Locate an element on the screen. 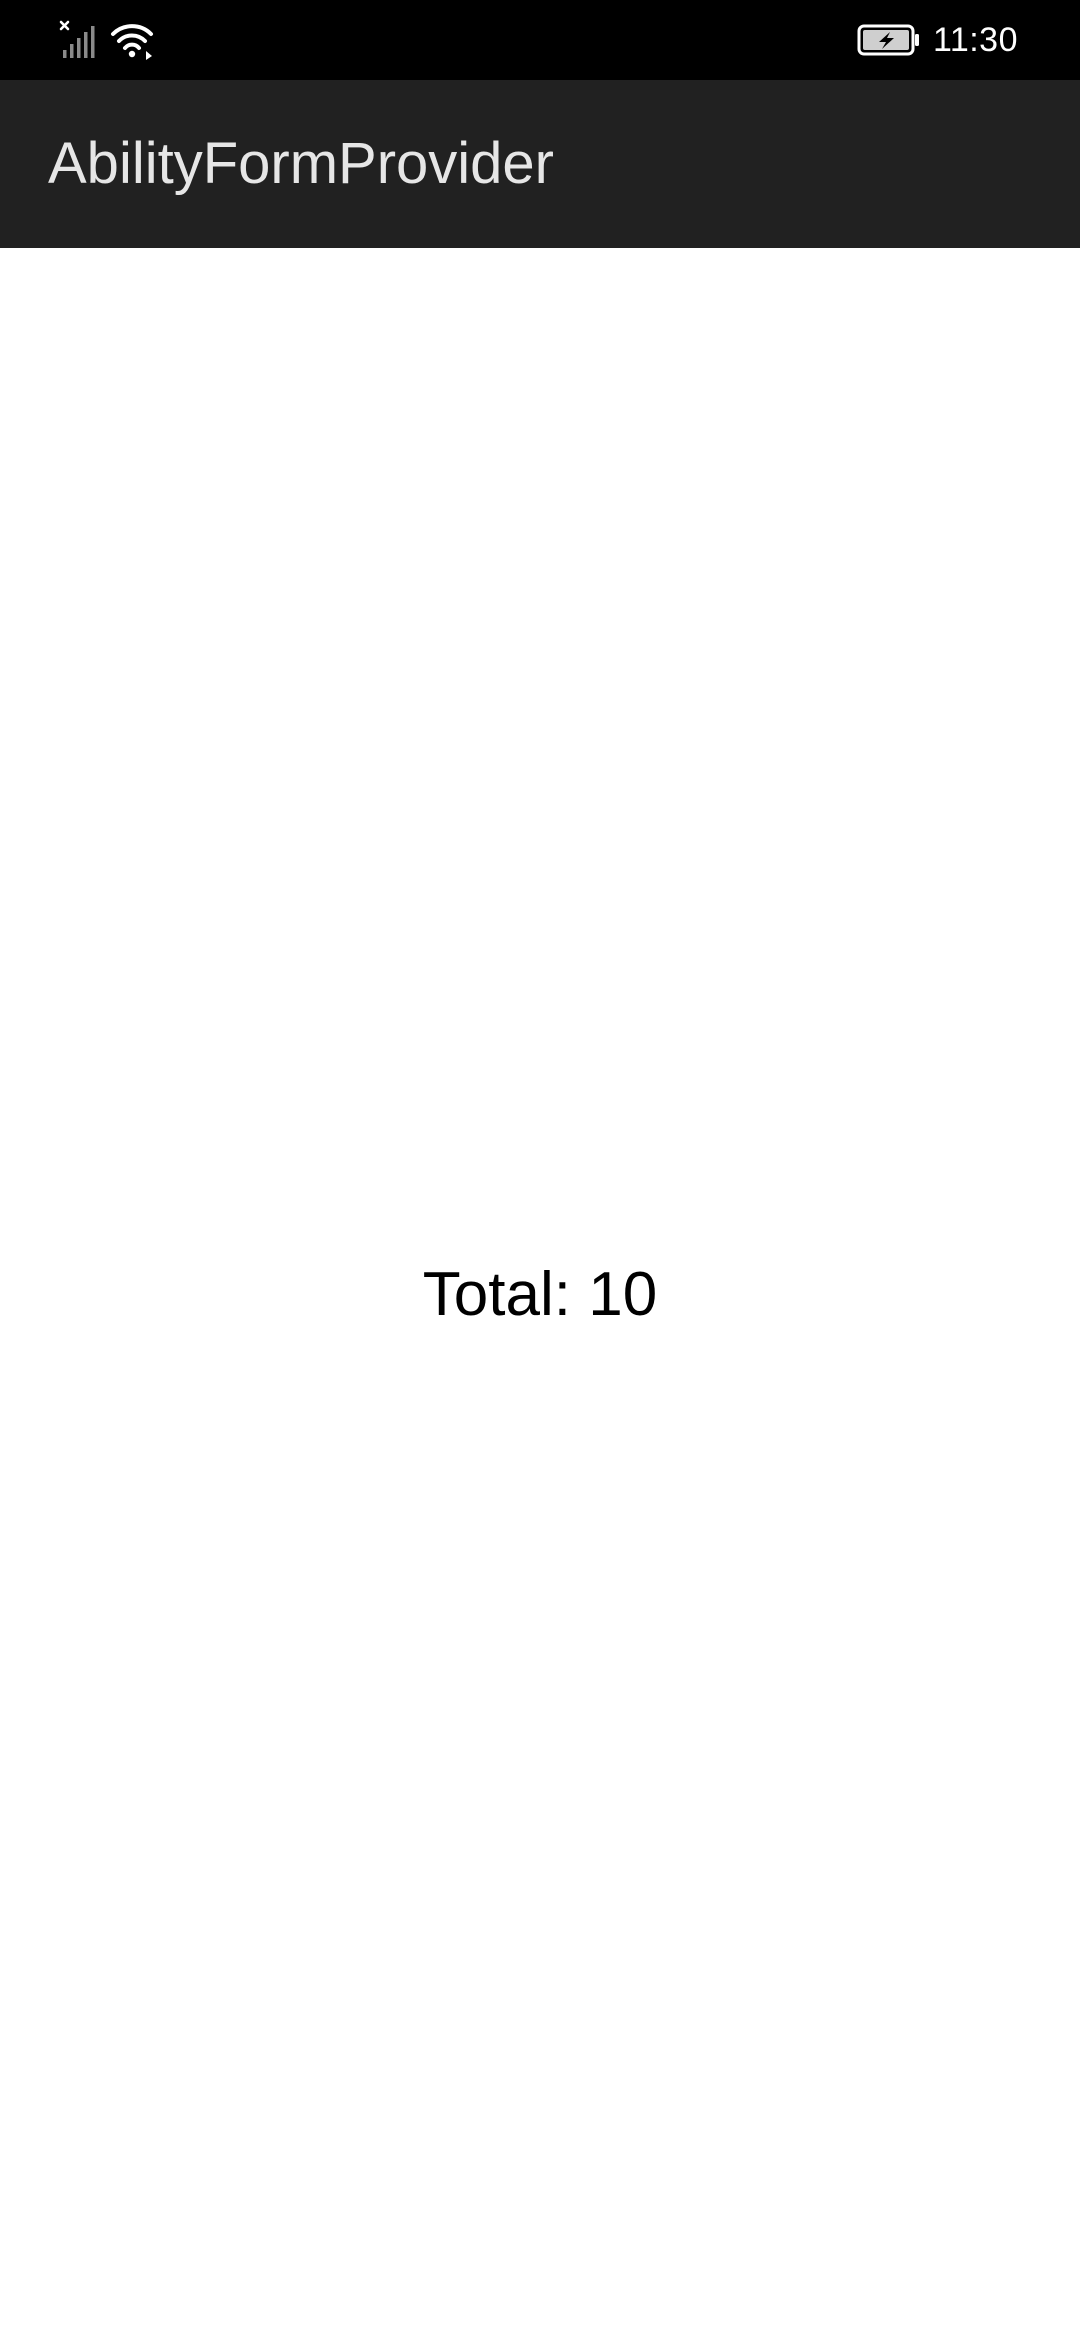 This screenshot has height=2340, width=1080. total-count-text: Total: 10 is located at coordinates (540, 1294).